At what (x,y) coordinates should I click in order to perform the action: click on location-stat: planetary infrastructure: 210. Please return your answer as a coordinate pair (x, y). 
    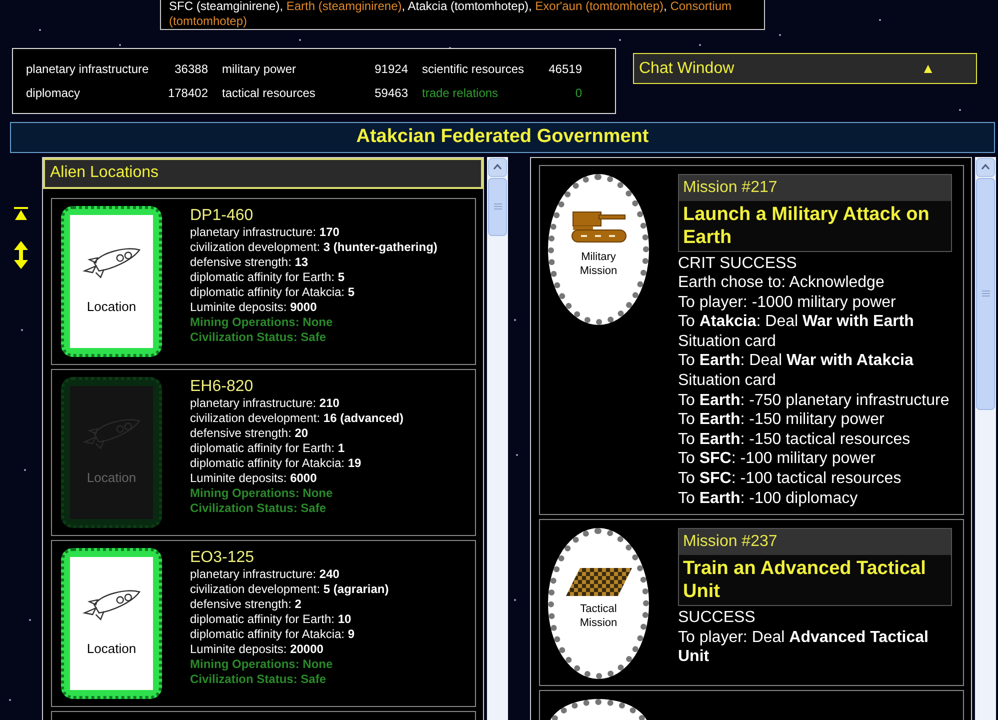
    Looking at the image, I should click on (265, 403).